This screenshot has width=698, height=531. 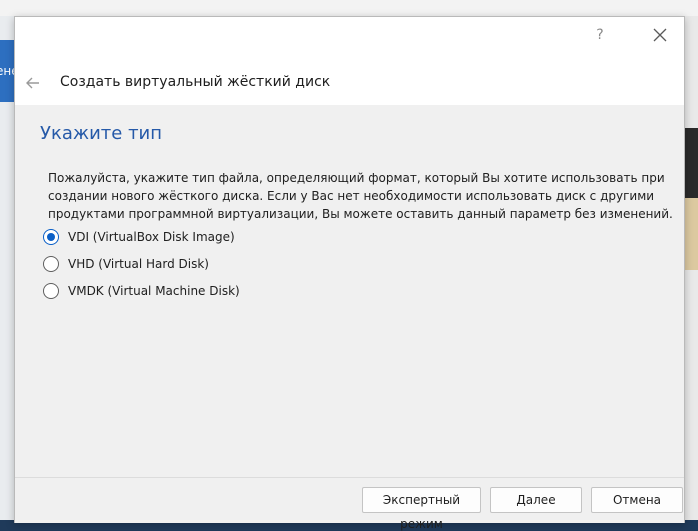 I want to click on radio-button-vhd, so click(x=51, y=264).